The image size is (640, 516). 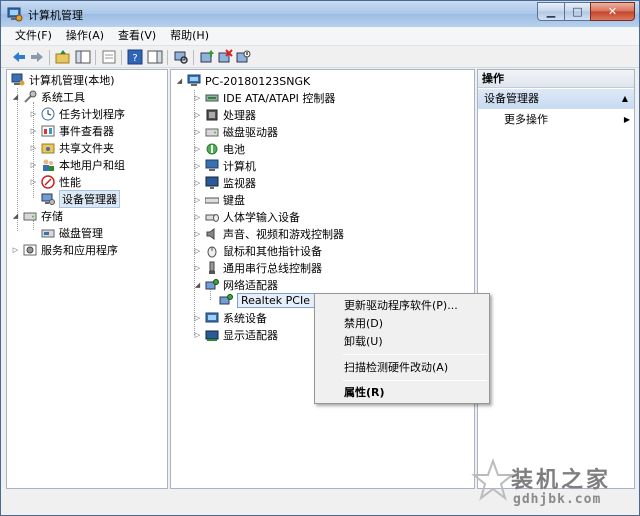 What do you see at coordinates (402, 392) in the screenshot?
I see `ctx-properties: 属性(R)` at bounding box center [402, 392].